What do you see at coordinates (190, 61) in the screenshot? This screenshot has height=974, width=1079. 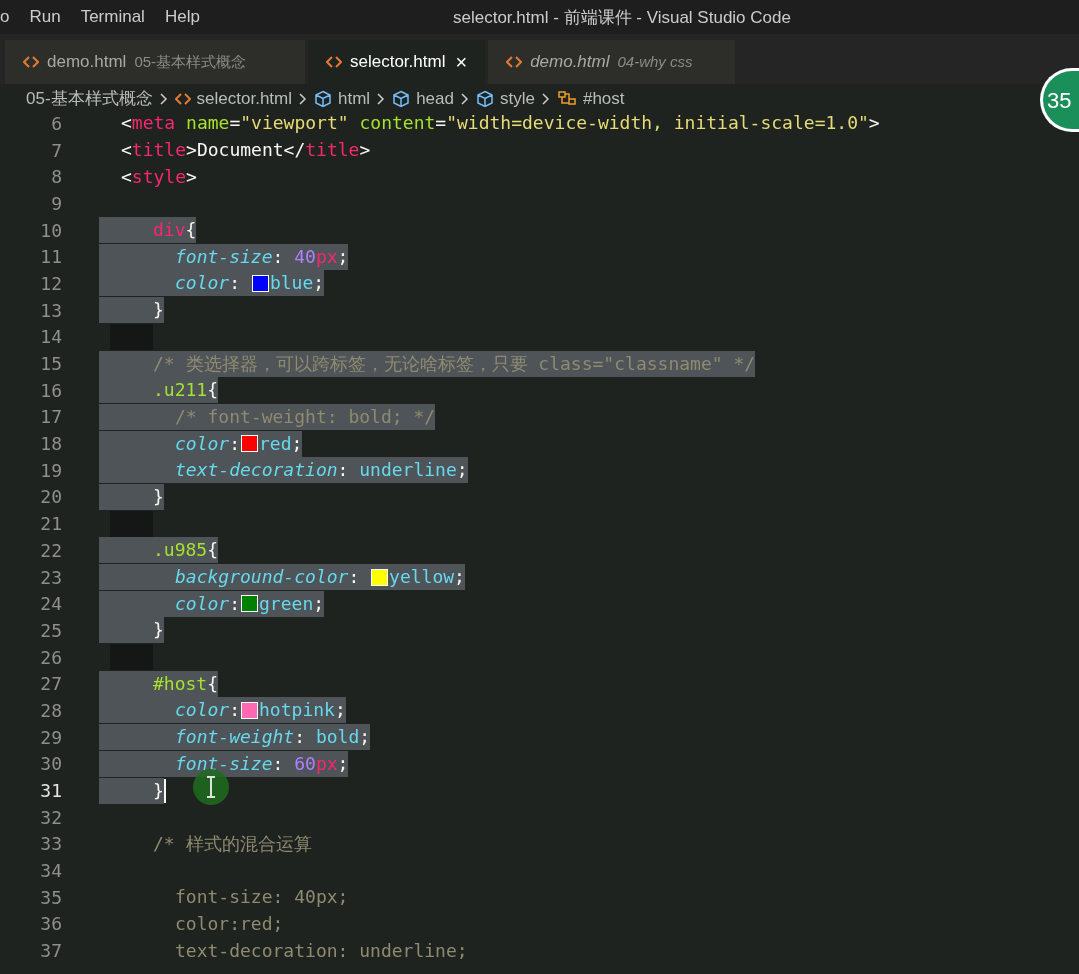 I see `tab-description: 05-基本样式概念` at bounding box center [190, 61].